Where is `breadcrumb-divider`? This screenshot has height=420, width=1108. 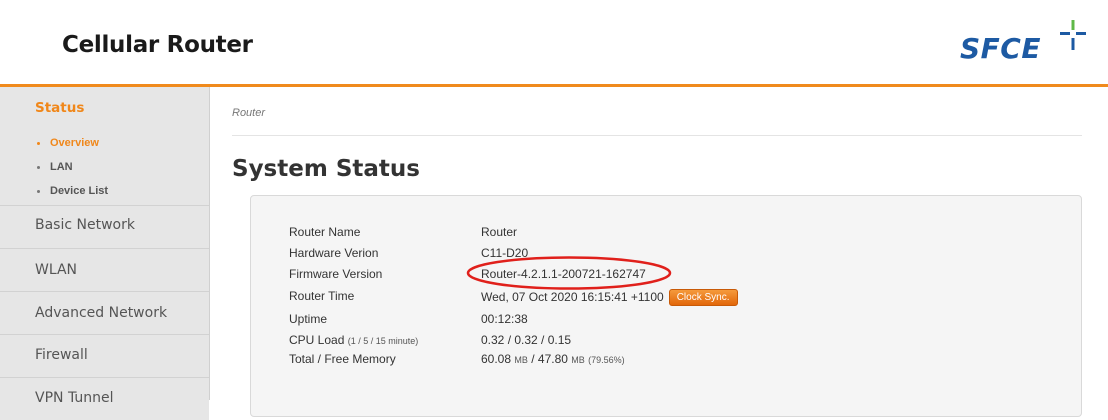
breadcrumb-divider is located at coordinates (657, 135).